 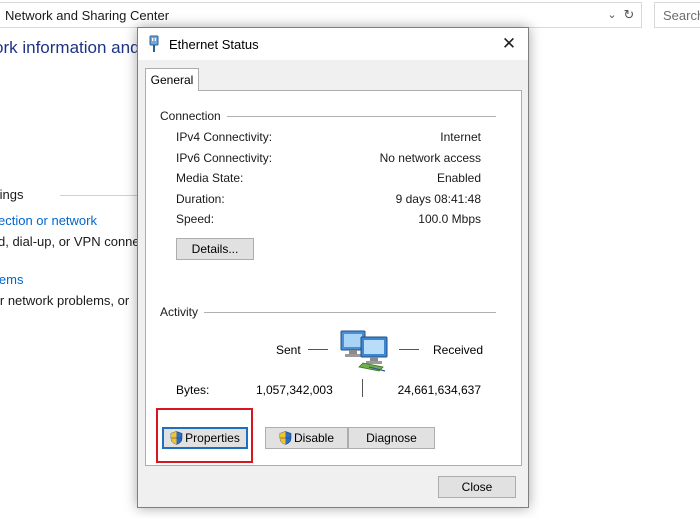 I want to click on media-state-label: Media State:, so click(x=210, y=178).